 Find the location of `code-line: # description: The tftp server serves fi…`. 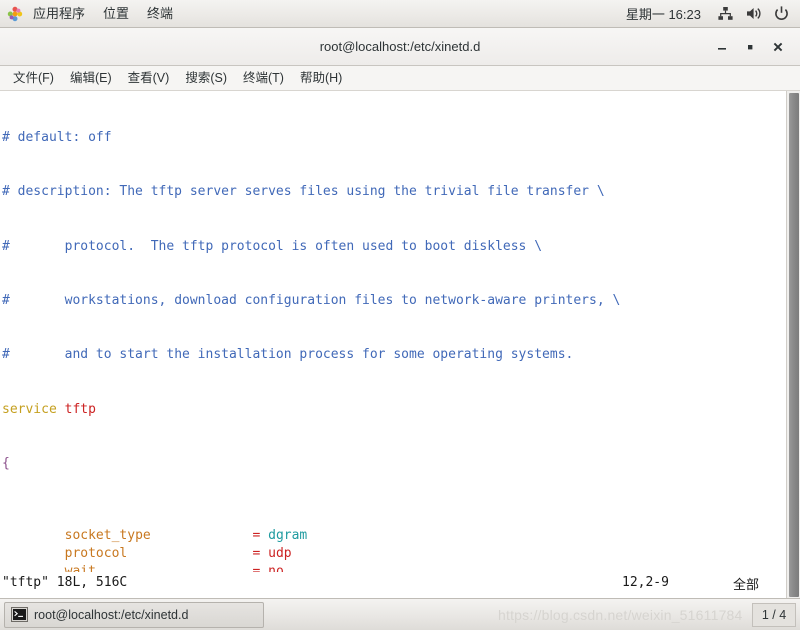

code-line: # description: The tftp server serves fi… is located at coordinates (394, 192).